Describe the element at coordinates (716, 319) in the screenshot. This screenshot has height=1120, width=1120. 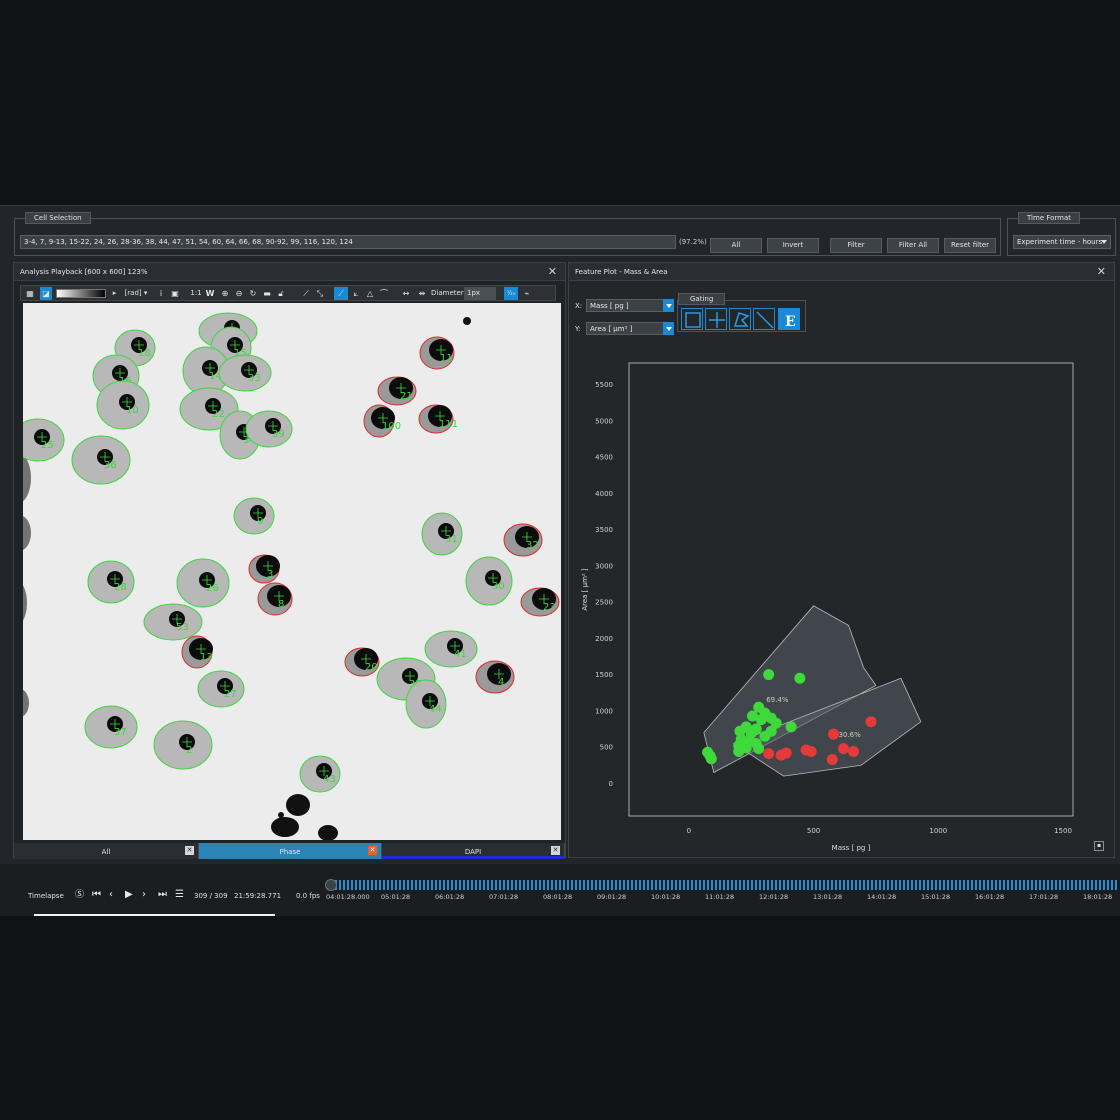
I see `quadrant-gate-icon` at that location.